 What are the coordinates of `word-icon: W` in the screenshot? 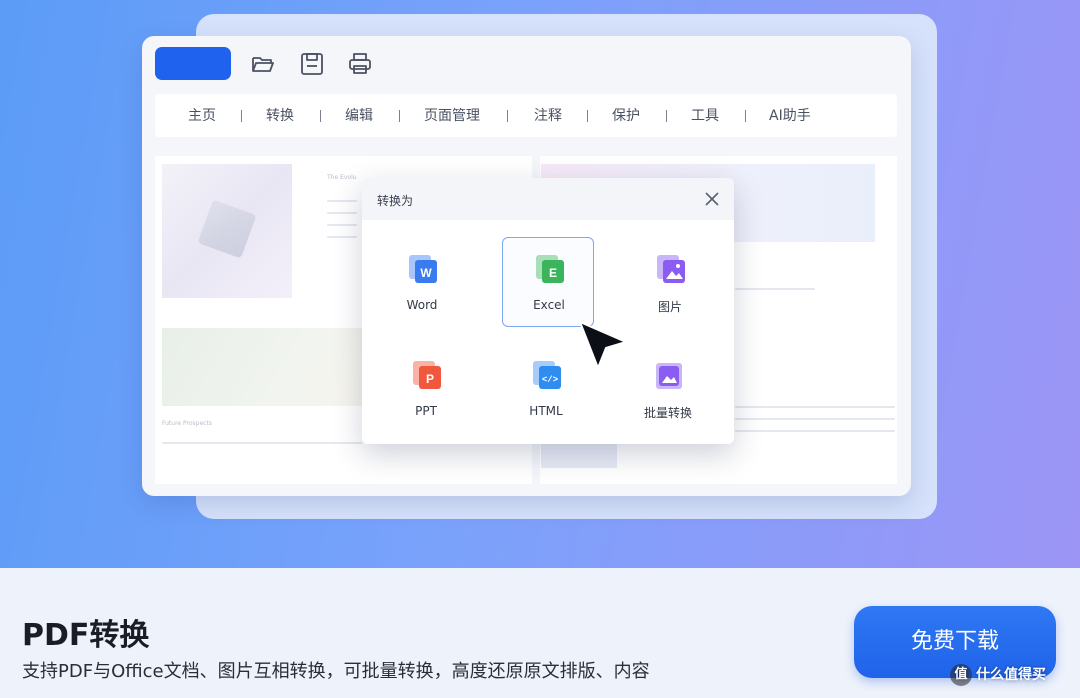 It's located at (423, 269).